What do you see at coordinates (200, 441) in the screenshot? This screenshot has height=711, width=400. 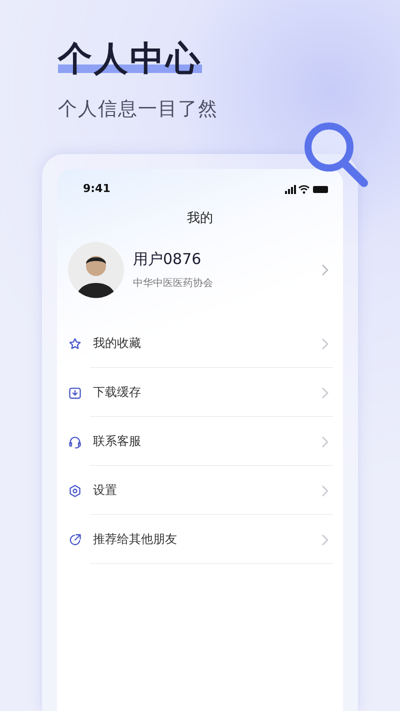 I see `menu-item: 联系客服` at bounding box center [200, 441].